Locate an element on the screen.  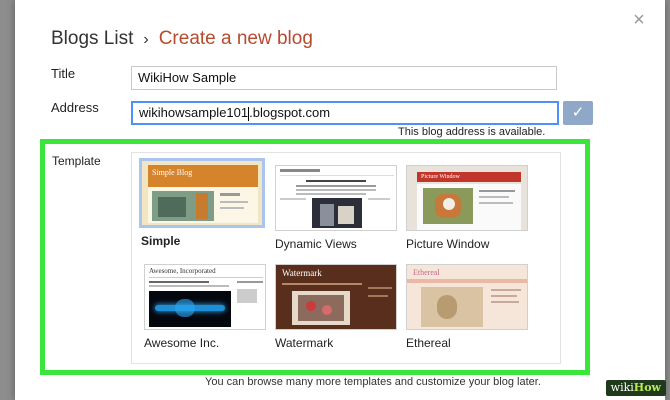
template-watermark: Watermark Watermark is located at coordinates (336, 307).